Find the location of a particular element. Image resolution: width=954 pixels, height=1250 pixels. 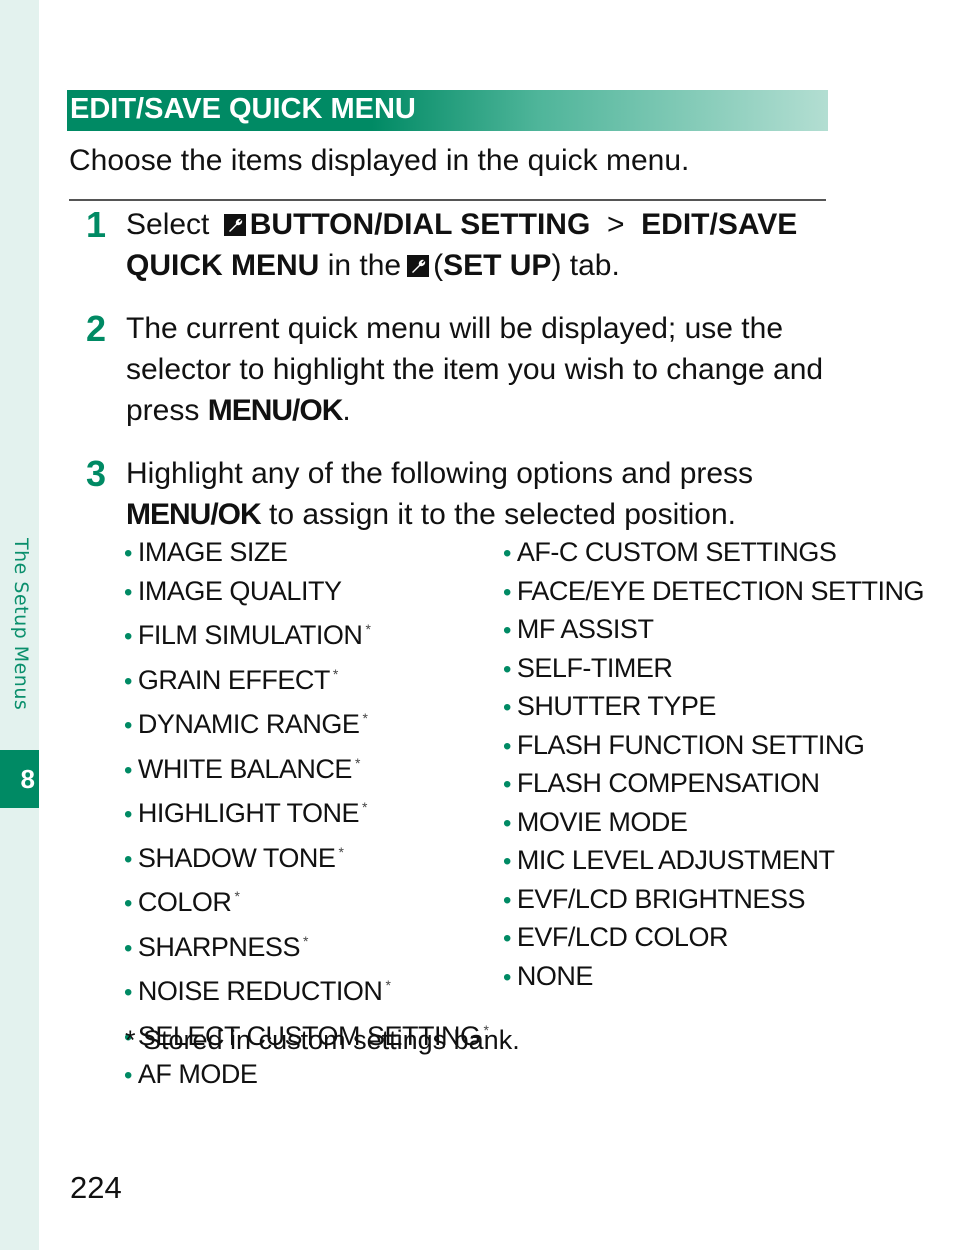

option-item: • EVF/LCD BRIGHTNESS is located at coordinates (673, 900).